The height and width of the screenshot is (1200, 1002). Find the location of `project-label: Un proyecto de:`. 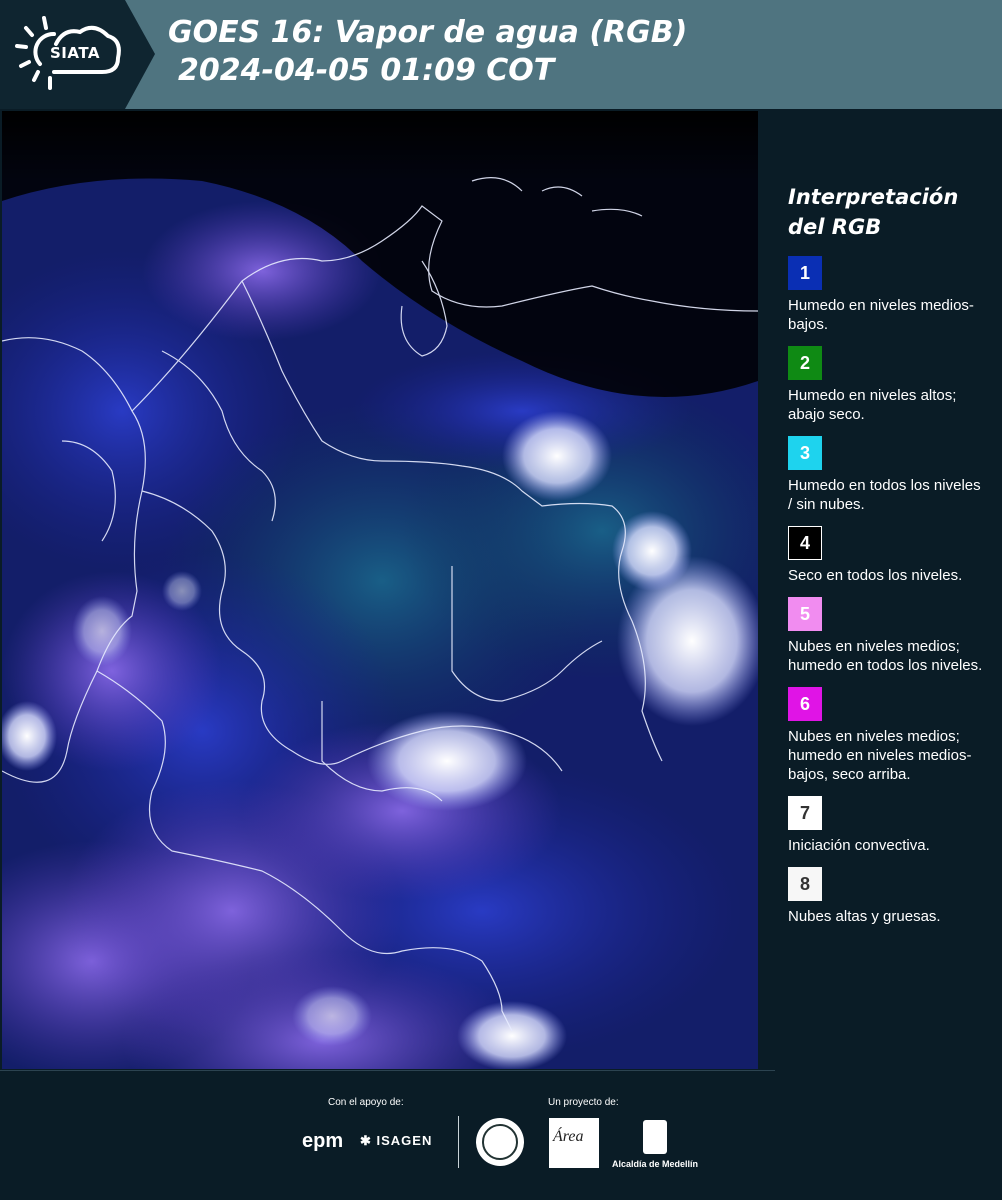

project-label: Un proyecto de: is located at coordinates (583, 1102).